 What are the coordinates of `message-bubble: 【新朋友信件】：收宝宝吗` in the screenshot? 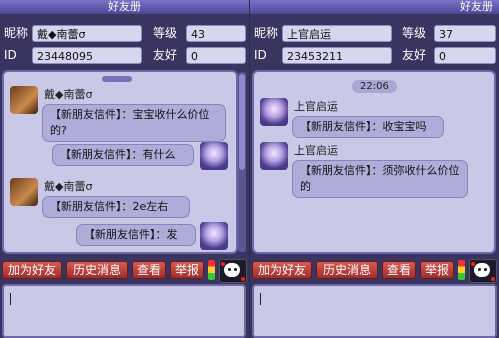 It's located at (368, 127).